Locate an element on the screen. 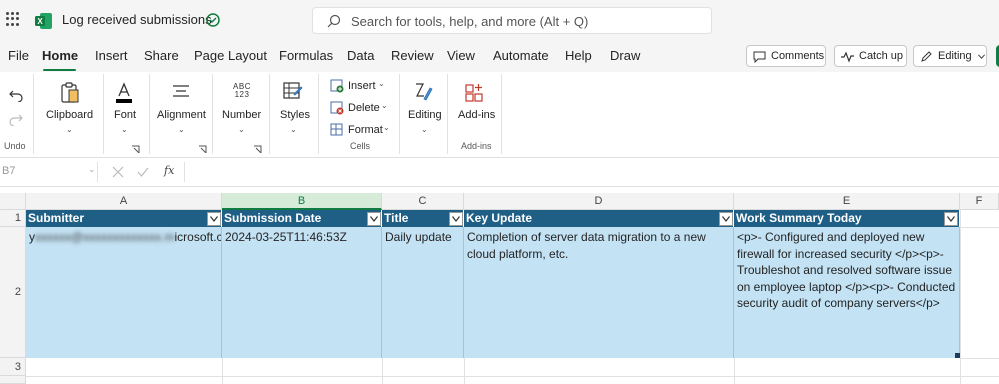 The height and width of the screenshot is (384, 999). formula-input is located at coordinates (591, 172).